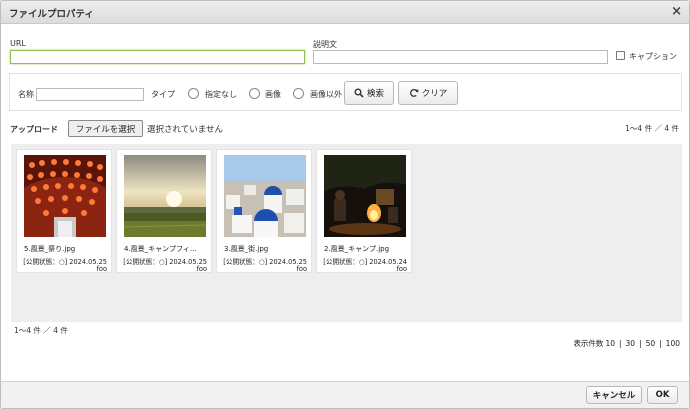 The height and width of the screenshot is (409, 690). I want to click on cancel-button: キャンセル, so click(614, 395).